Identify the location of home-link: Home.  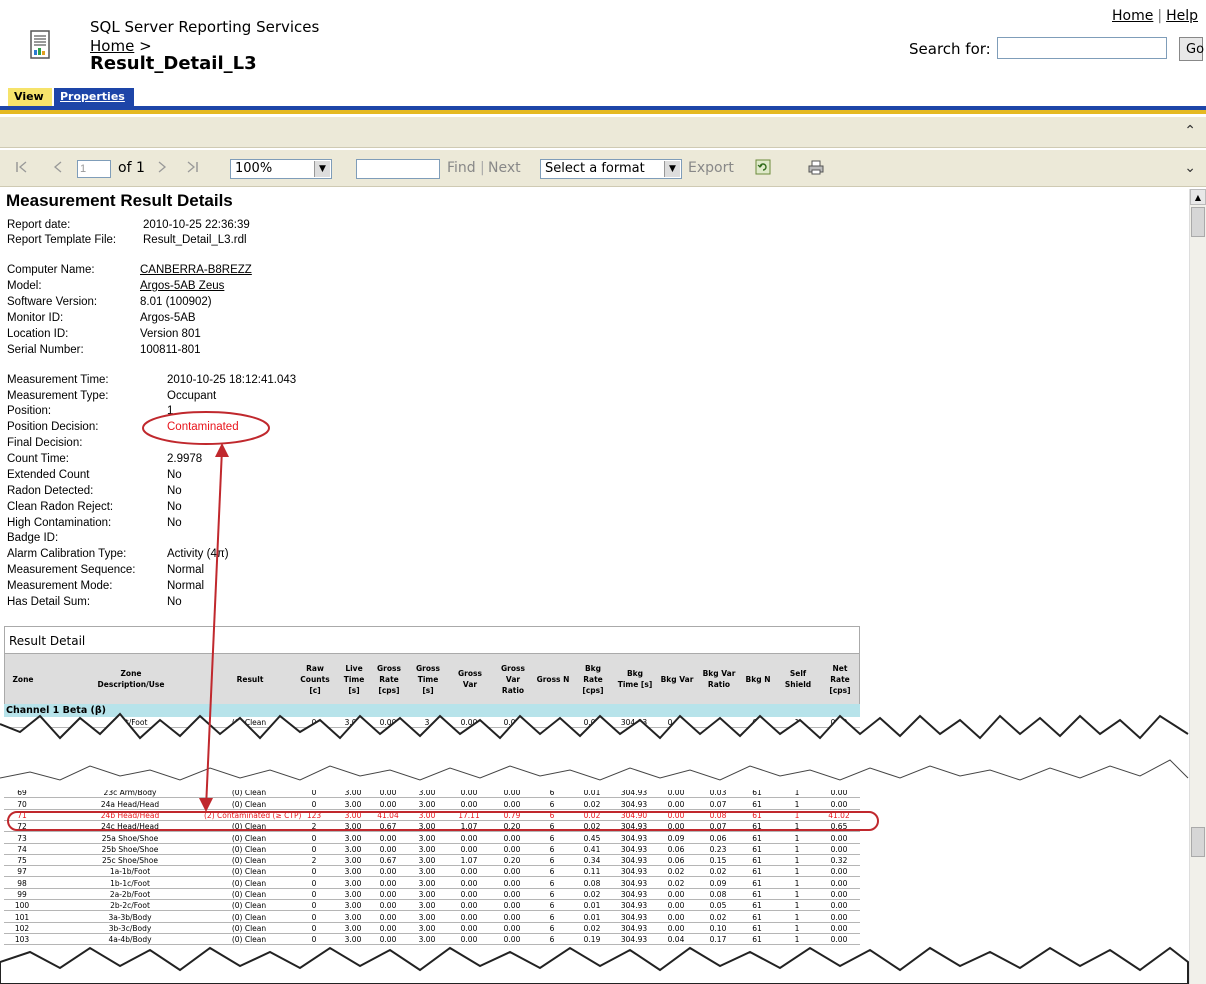
(1132, 16).